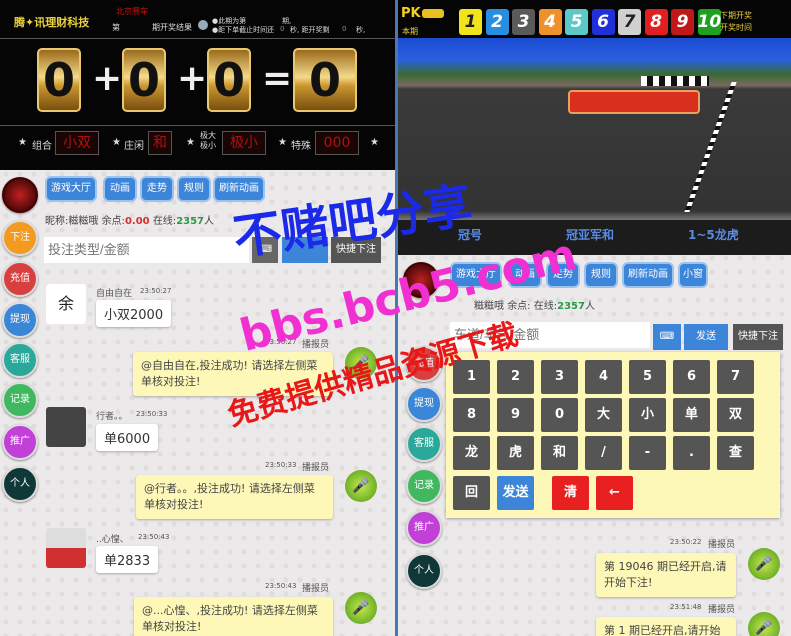 The width and height of the screenshot is (791, 636). Describe the element at coordinates (647, 453) in the screenshot. I see `keypad-key: -` at that location.